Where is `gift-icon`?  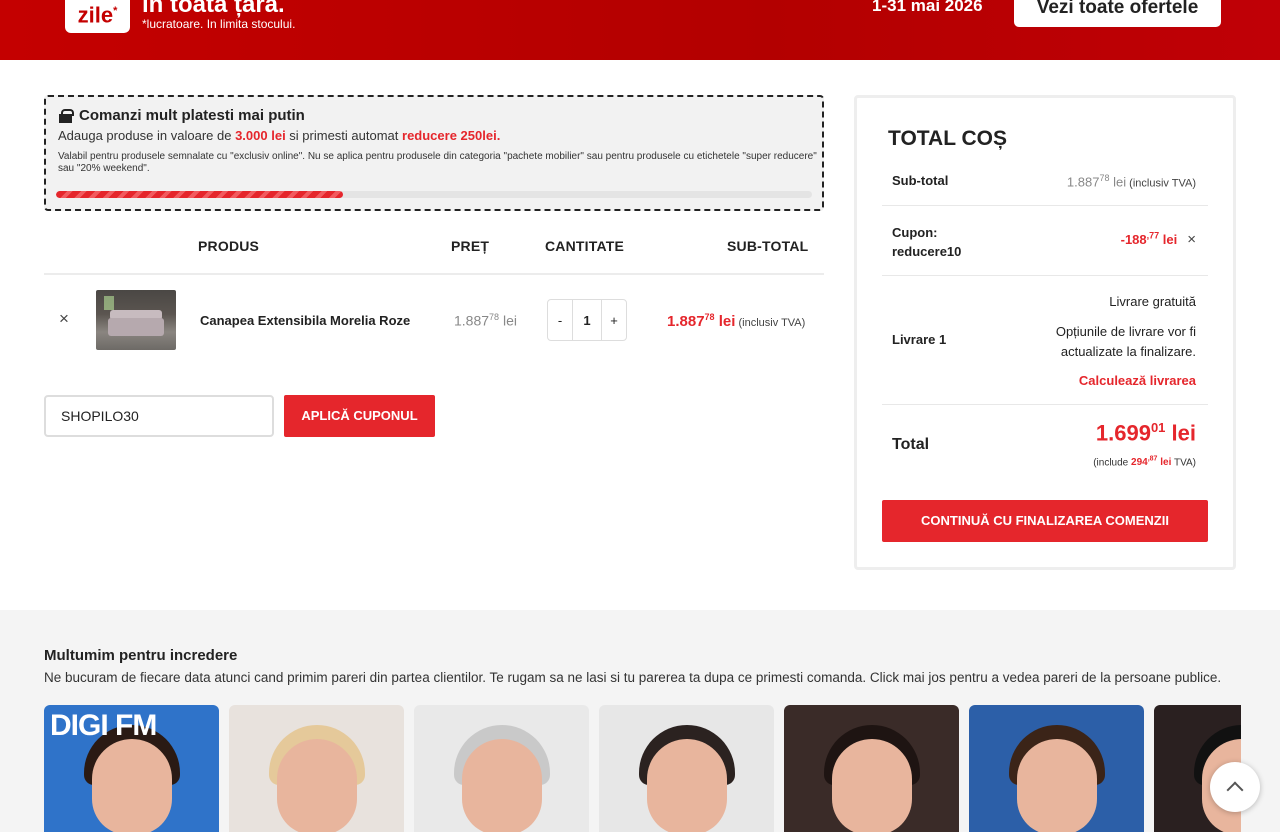 gift-icon is located at coordinates (66, 115).